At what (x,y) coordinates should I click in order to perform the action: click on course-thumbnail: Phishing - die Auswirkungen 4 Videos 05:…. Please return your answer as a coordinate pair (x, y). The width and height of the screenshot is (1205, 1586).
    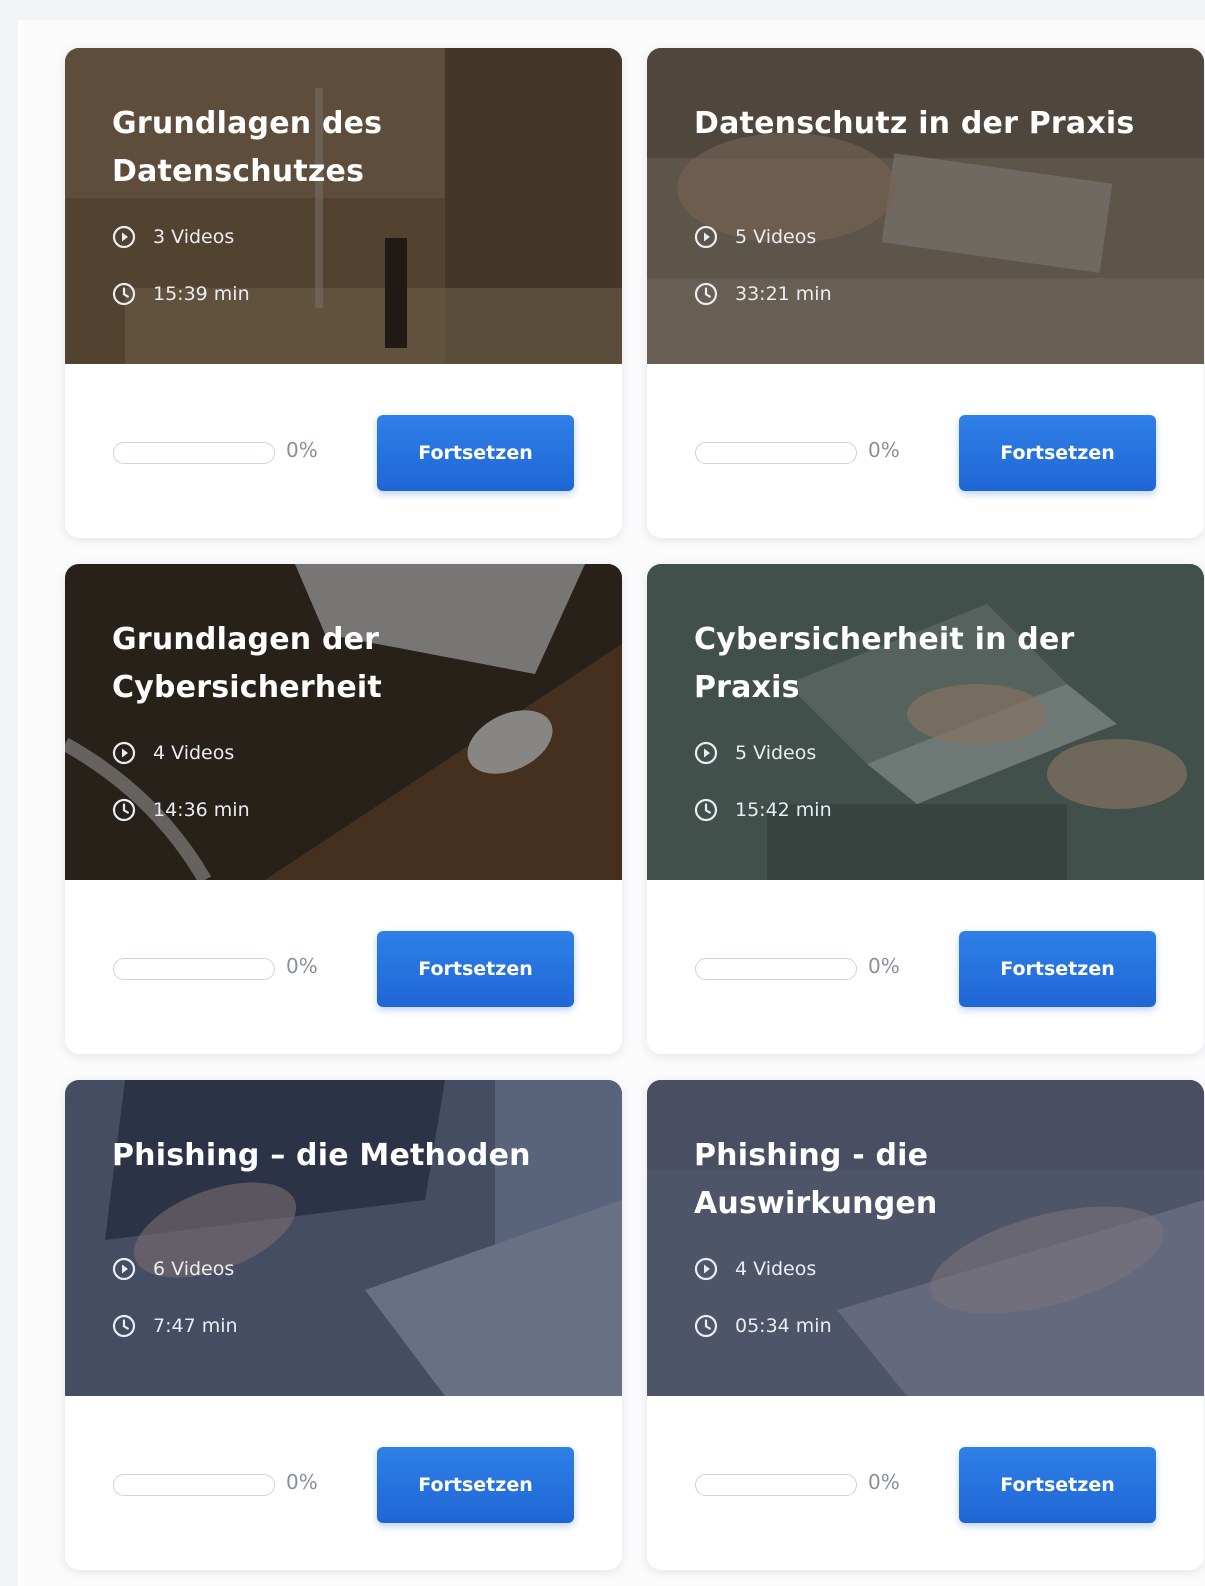
    Looking at the image, I should click on (925, 1238).